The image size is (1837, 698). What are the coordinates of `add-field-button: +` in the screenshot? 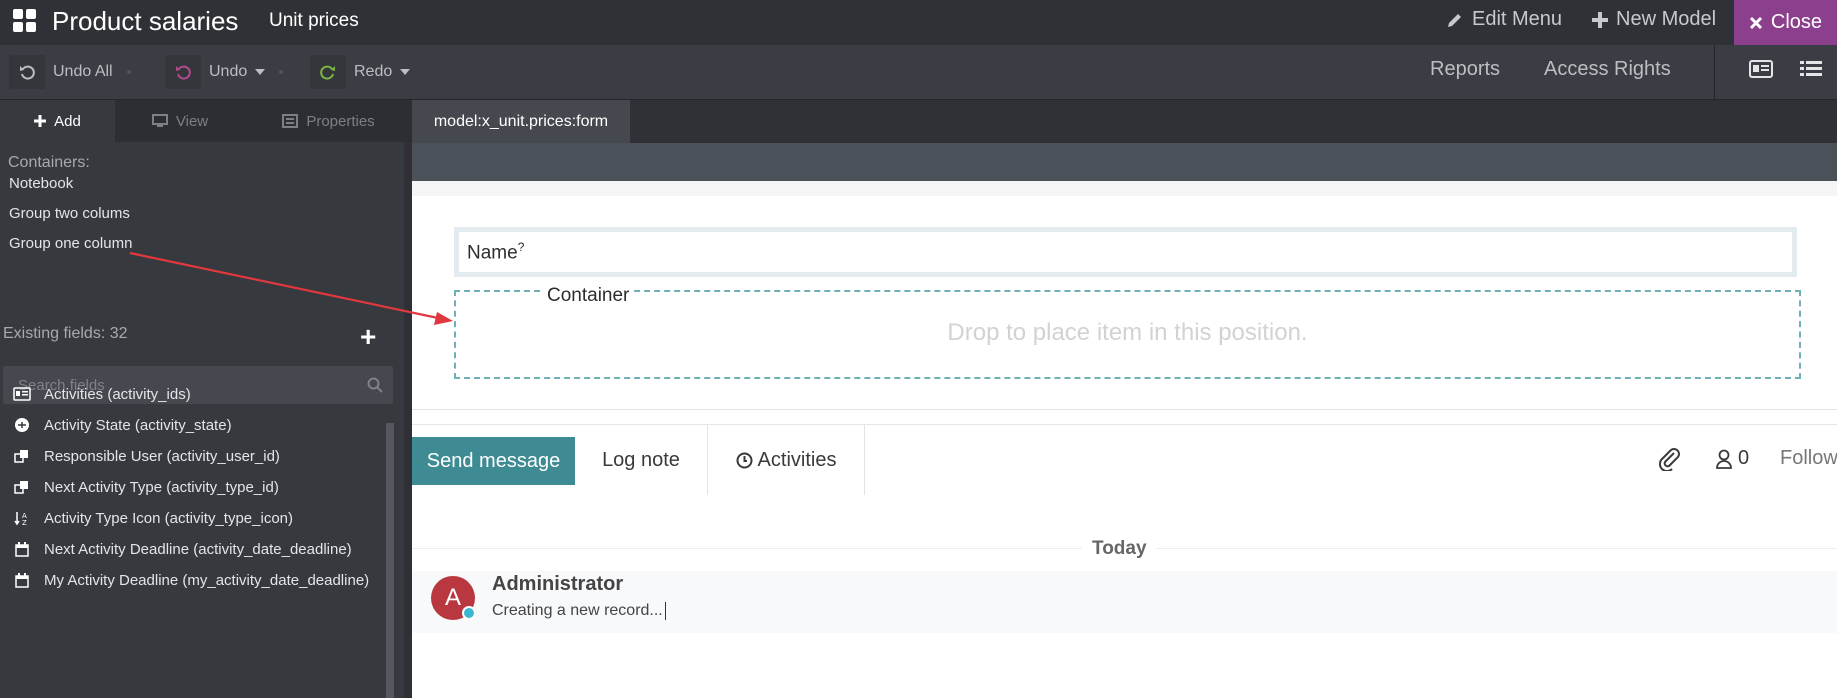 It's located at (368, 337).